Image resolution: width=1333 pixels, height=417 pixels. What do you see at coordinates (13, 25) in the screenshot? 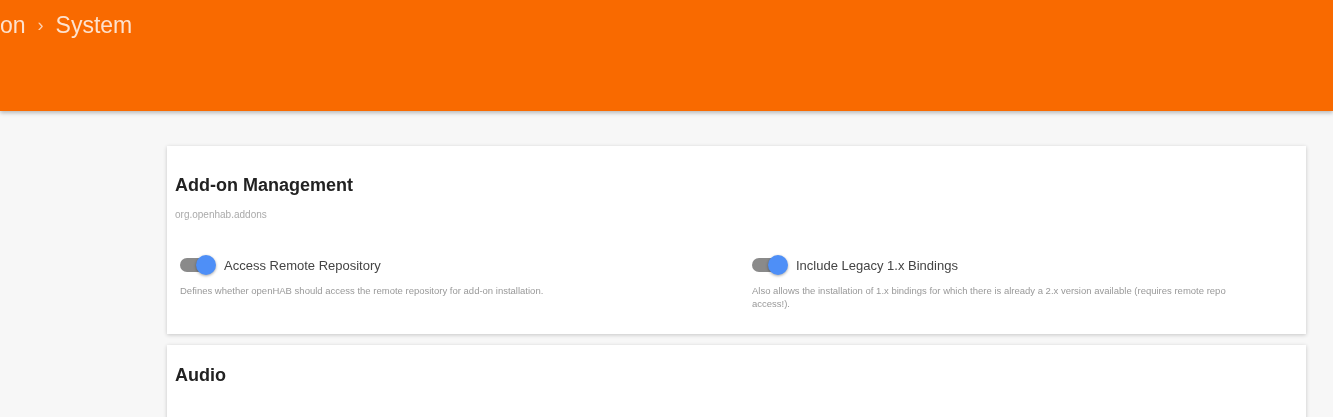
I see `breadcrumb-item: on` at bounding box center [13, 25].